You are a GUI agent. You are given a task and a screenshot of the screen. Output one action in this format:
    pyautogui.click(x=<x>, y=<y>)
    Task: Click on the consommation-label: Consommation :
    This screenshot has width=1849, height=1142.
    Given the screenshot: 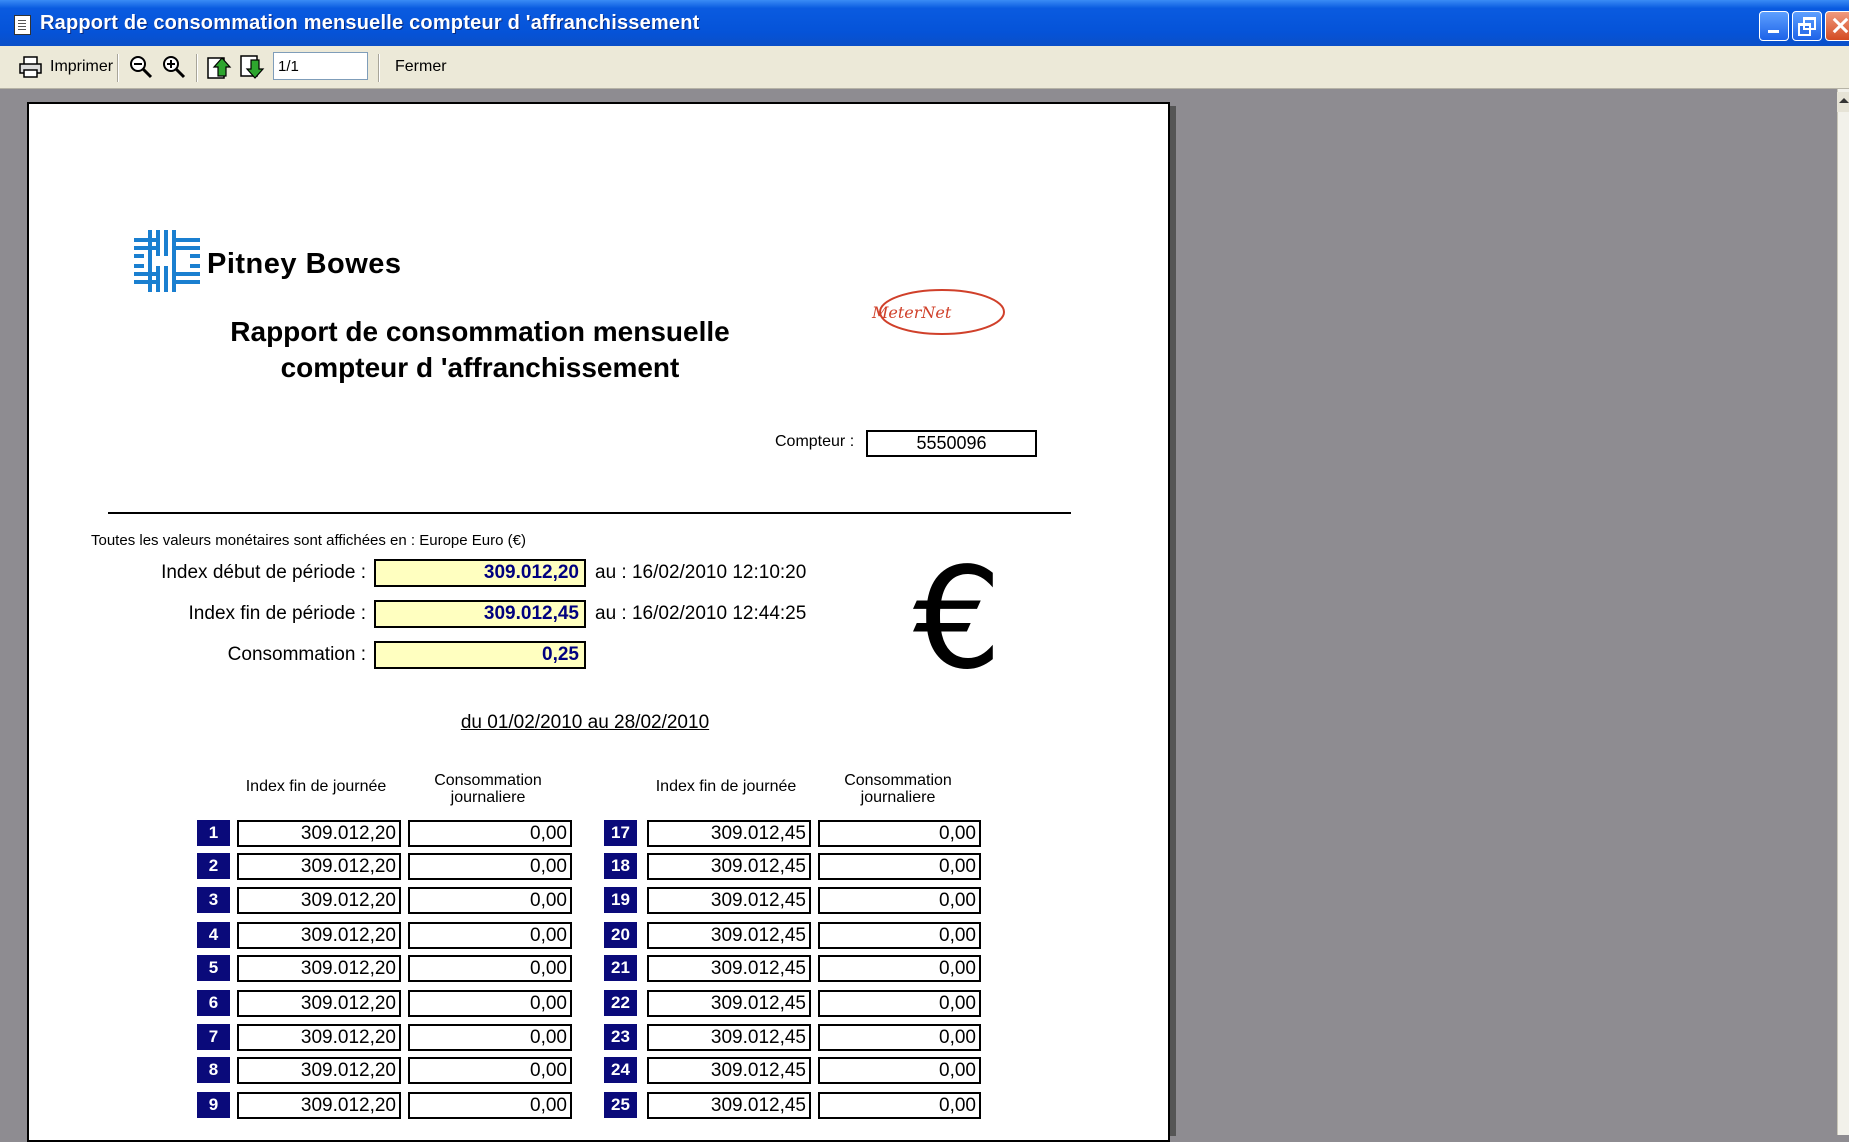 What is the action you would take?
    pyautogui.click(x=296, y=654)
    